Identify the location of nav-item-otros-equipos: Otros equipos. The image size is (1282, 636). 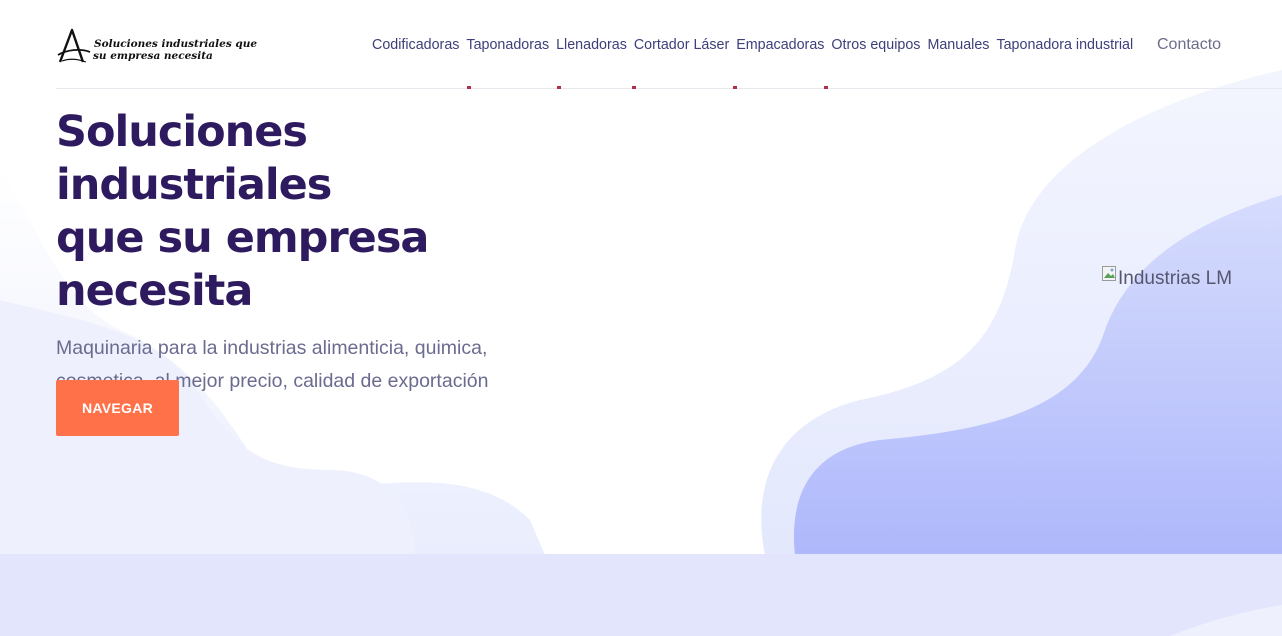
(875, 46).